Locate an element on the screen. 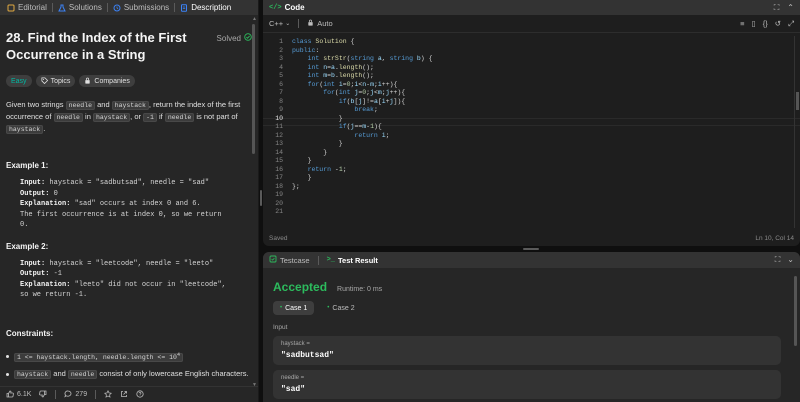  tab-test-result: >_ Test Result is located at coordinates (352, 260).